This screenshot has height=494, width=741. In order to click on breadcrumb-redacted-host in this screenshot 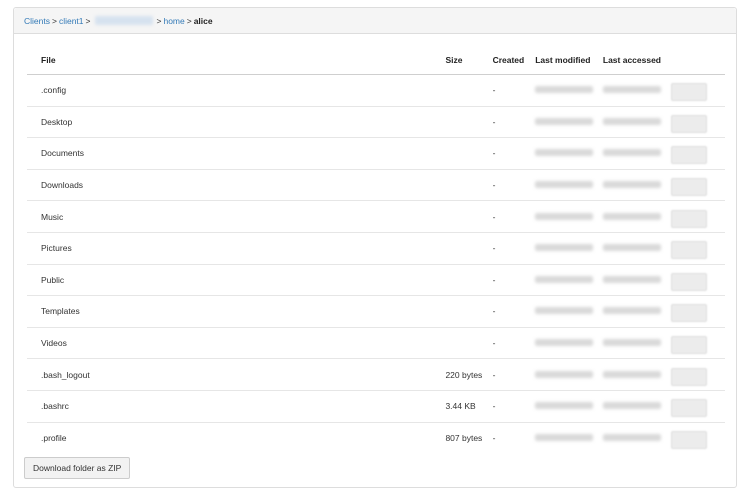, I will do `click(123, 20)`.